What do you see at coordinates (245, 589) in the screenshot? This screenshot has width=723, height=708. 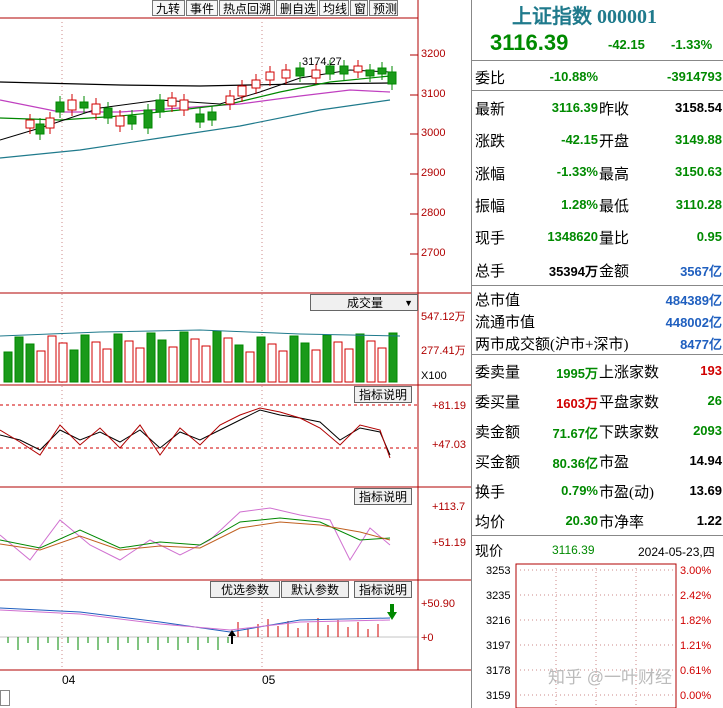 I see `optimal-params-button: 优选参数` at bounding box center [245, 589].